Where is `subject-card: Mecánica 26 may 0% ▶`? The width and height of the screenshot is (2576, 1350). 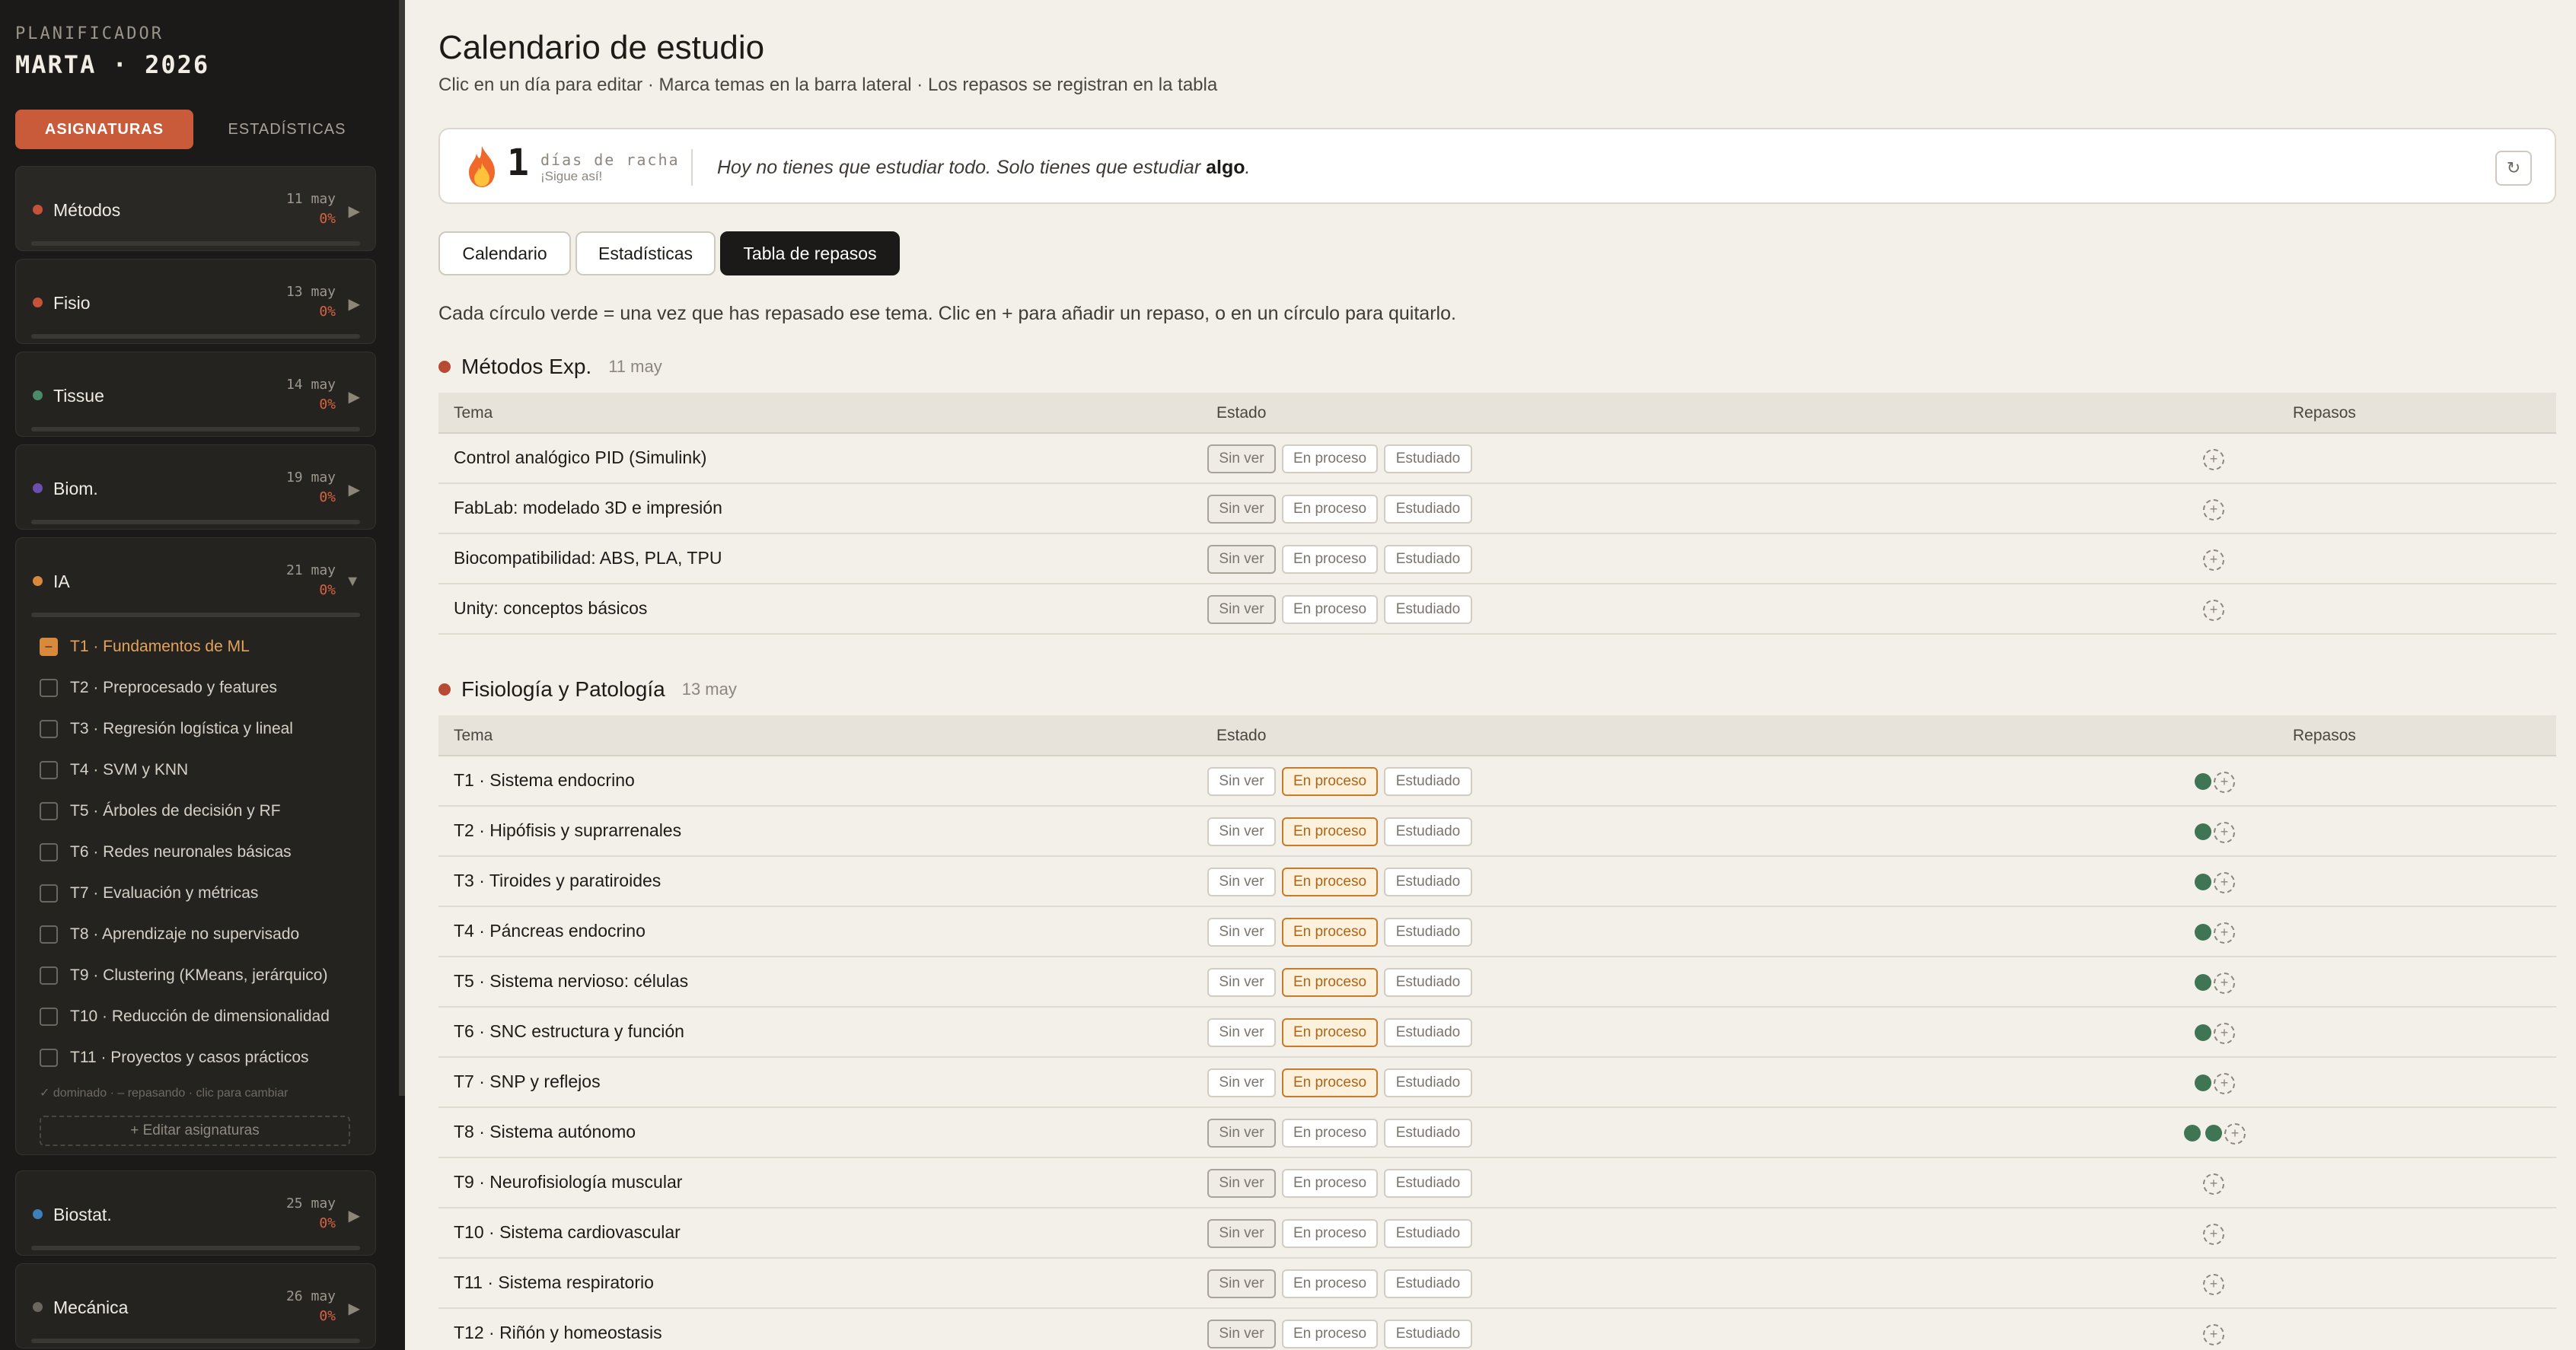 subject-card: Mecánica 26 may 0% ▶ is located at coordinates (196, 1306).